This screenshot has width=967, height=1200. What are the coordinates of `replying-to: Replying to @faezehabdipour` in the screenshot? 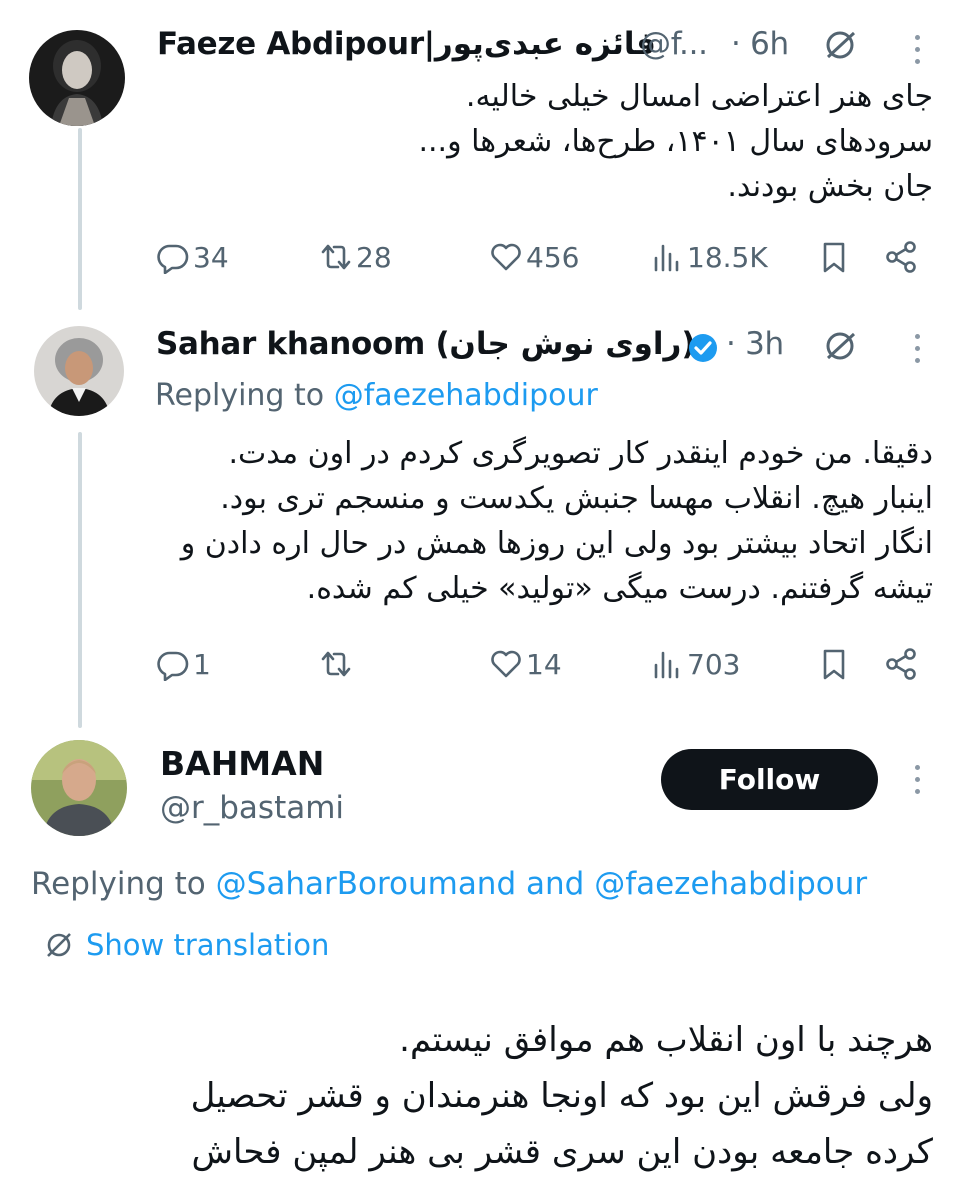 It's located at (376, 395).